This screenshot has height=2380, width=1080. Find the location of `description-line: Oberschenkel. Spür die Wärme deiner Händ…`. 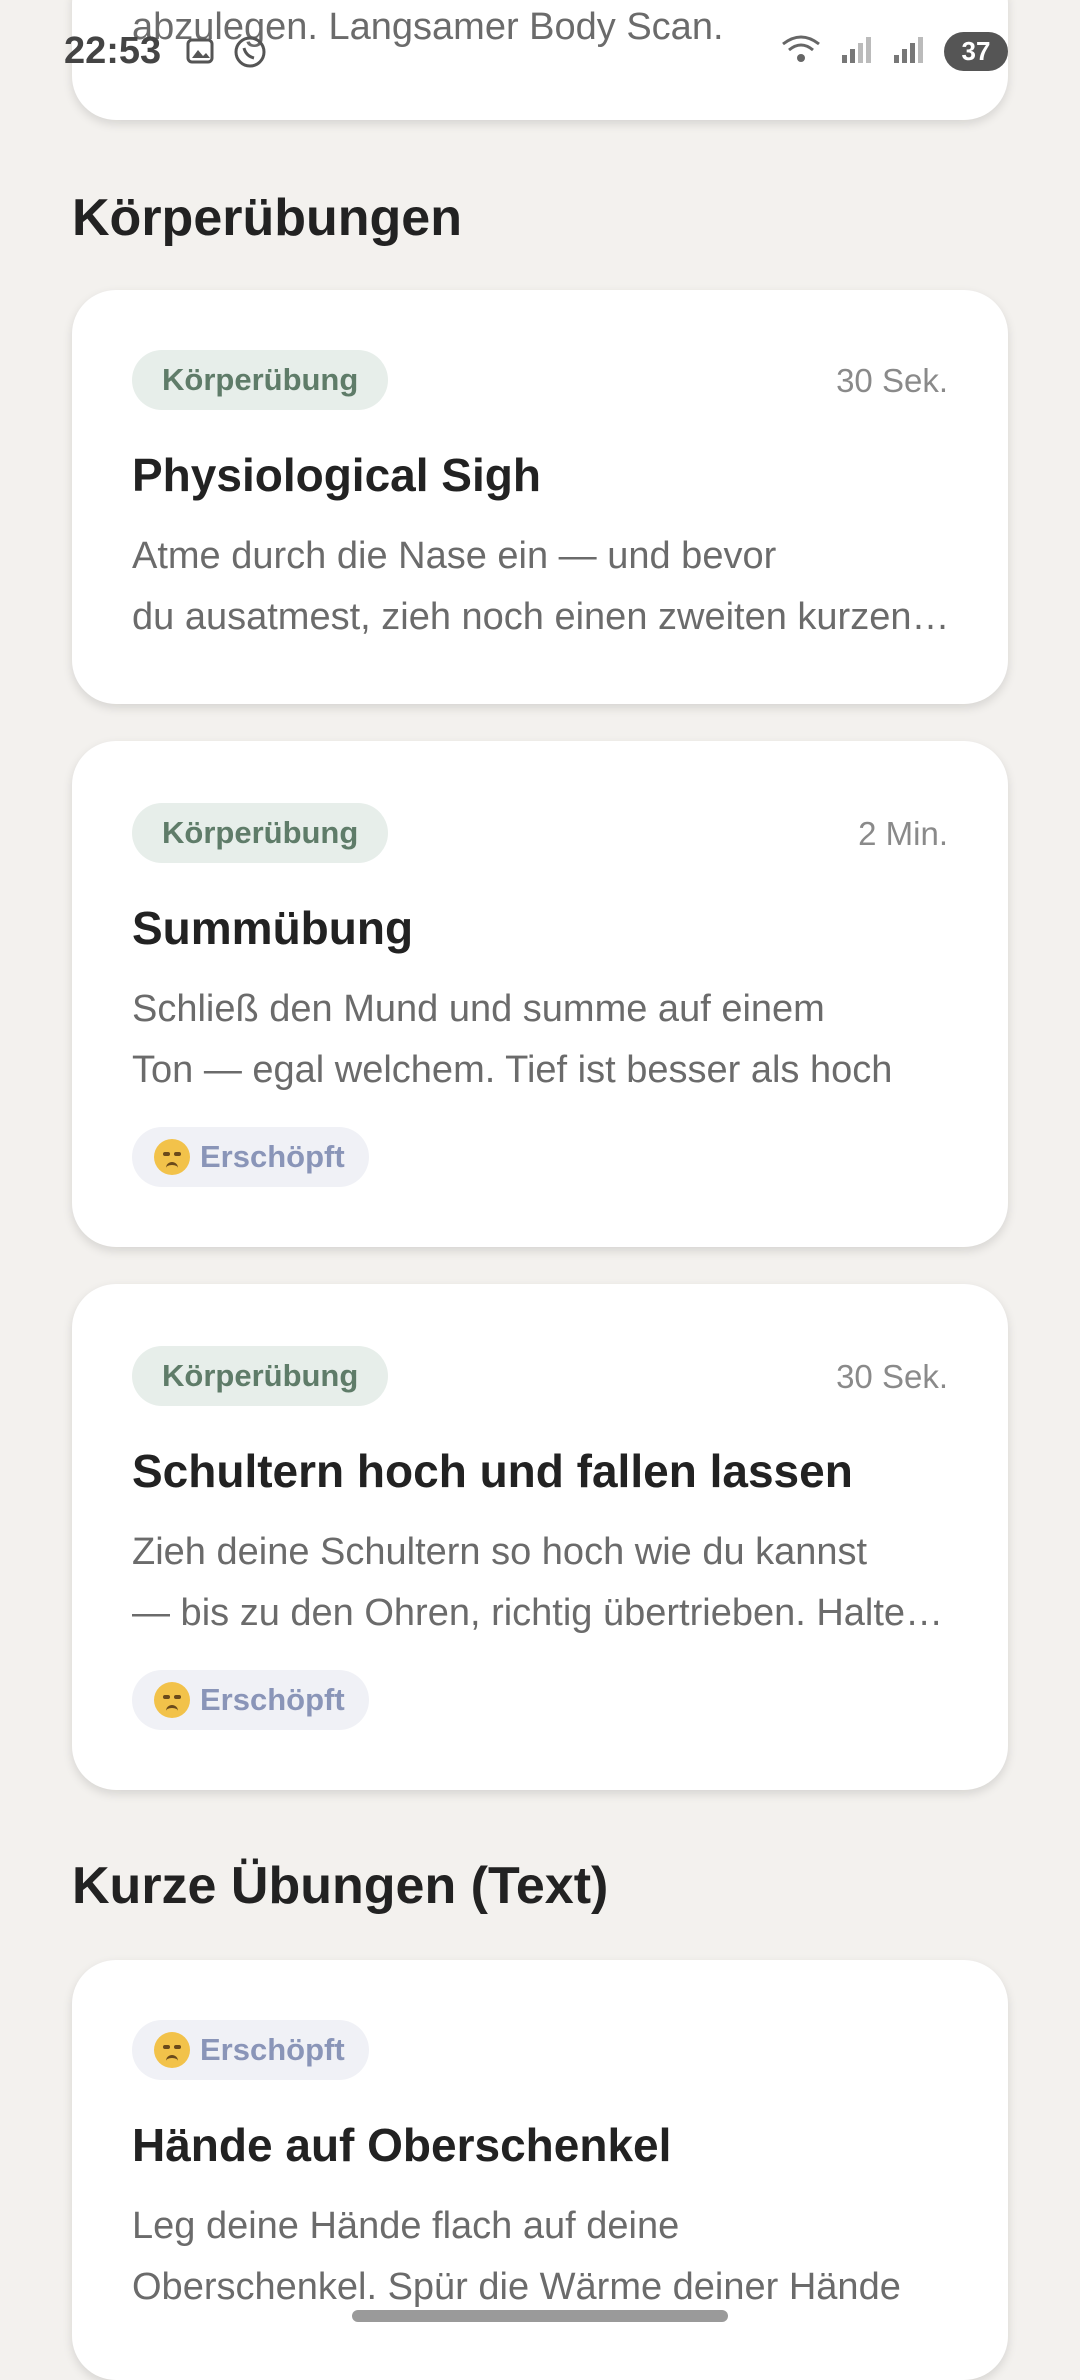

description-line: Oberschenkel. Spür die Wärme deiner Händ… is located at coordinates (516, 2287).